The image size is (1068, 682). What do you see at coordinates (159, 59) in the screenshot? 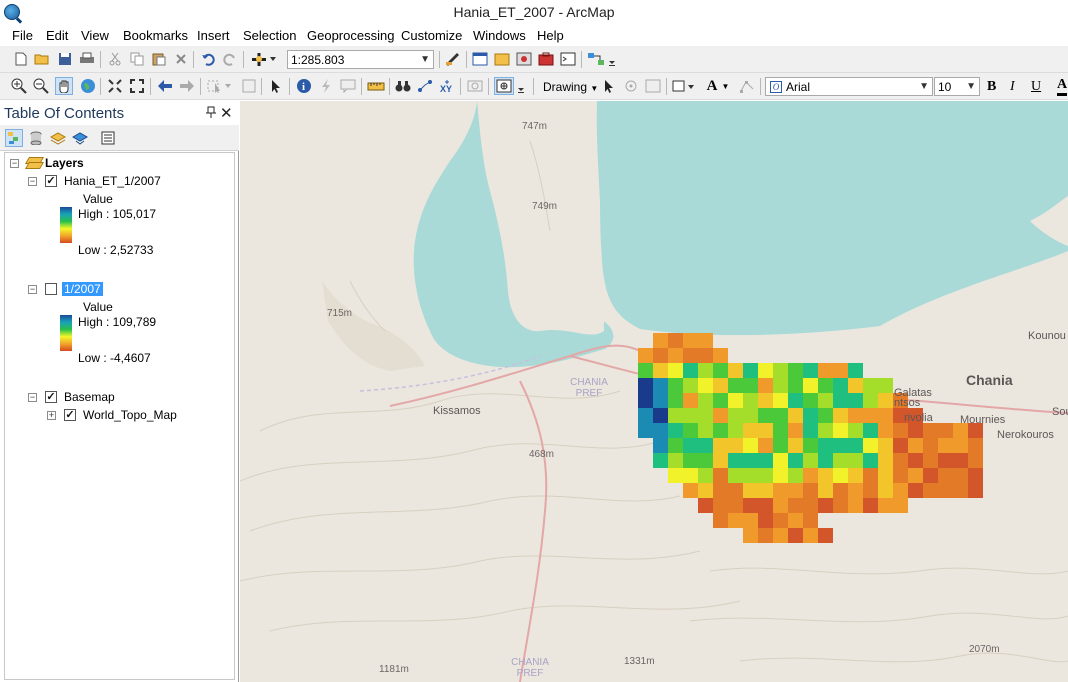
I see `paste-icon` at bounding box center [159, 59].